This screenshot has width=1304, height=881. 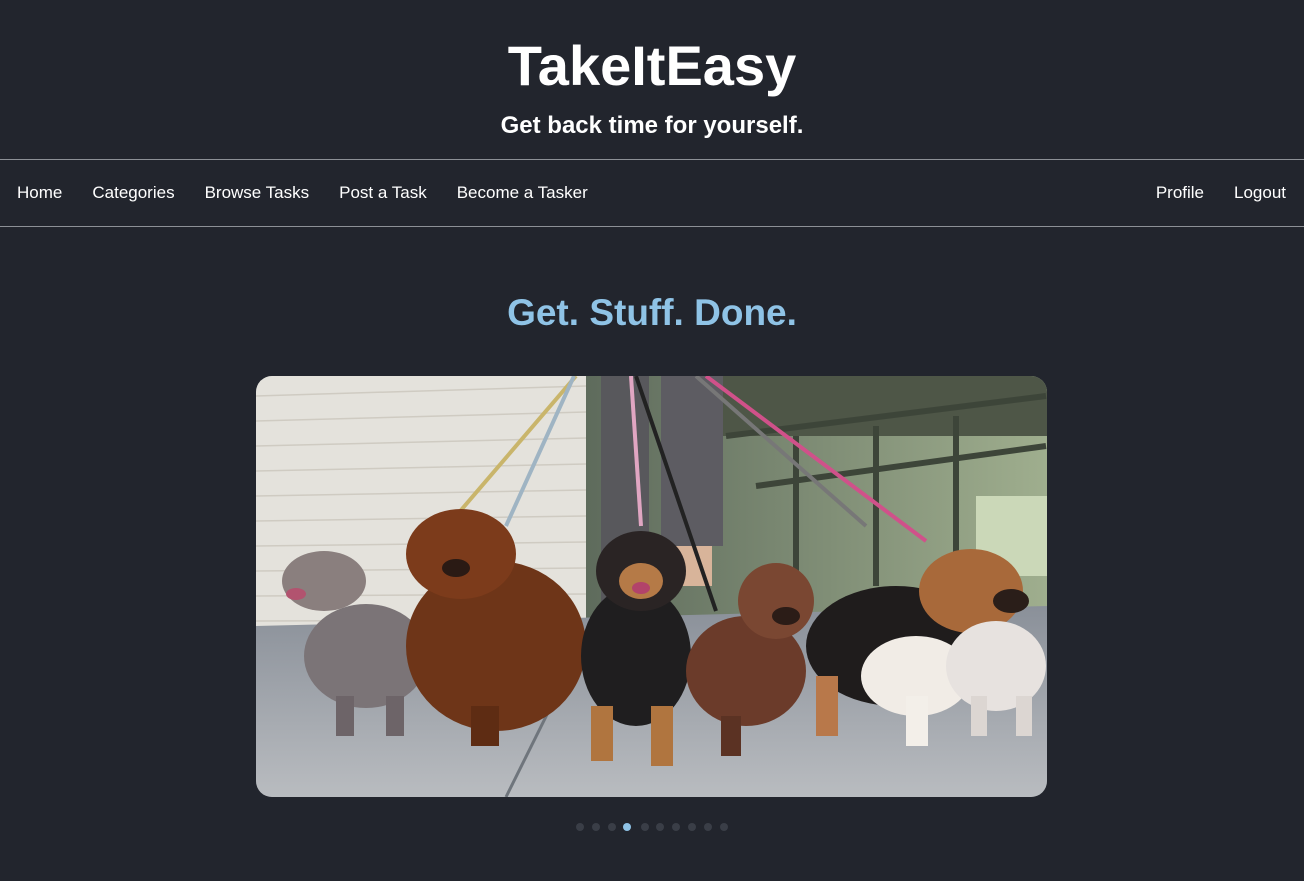 What do you see at coordinates (133, 193) in the screenshot?
I see `nav-link-categories: Categories` at bounding box center [133, 193].